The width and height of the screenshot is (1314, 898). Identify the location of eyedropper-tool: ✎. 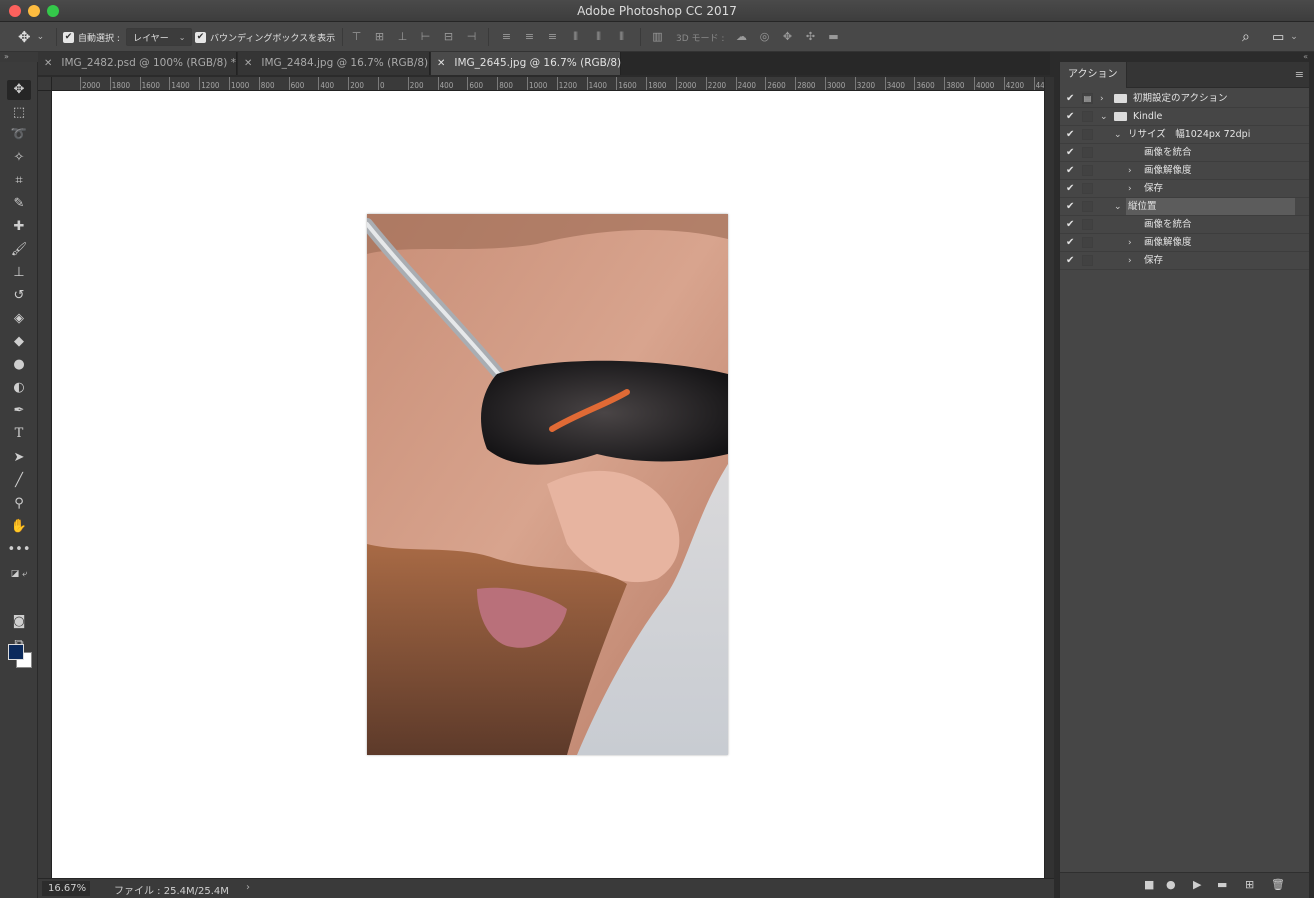
(19, 204).